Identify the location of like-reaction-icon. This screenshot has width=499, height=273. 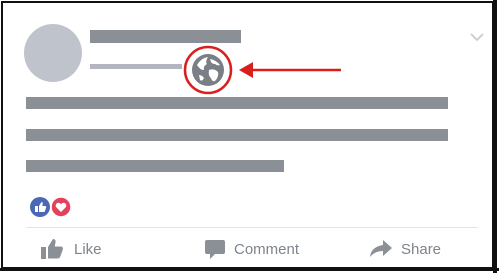
(40, 207).